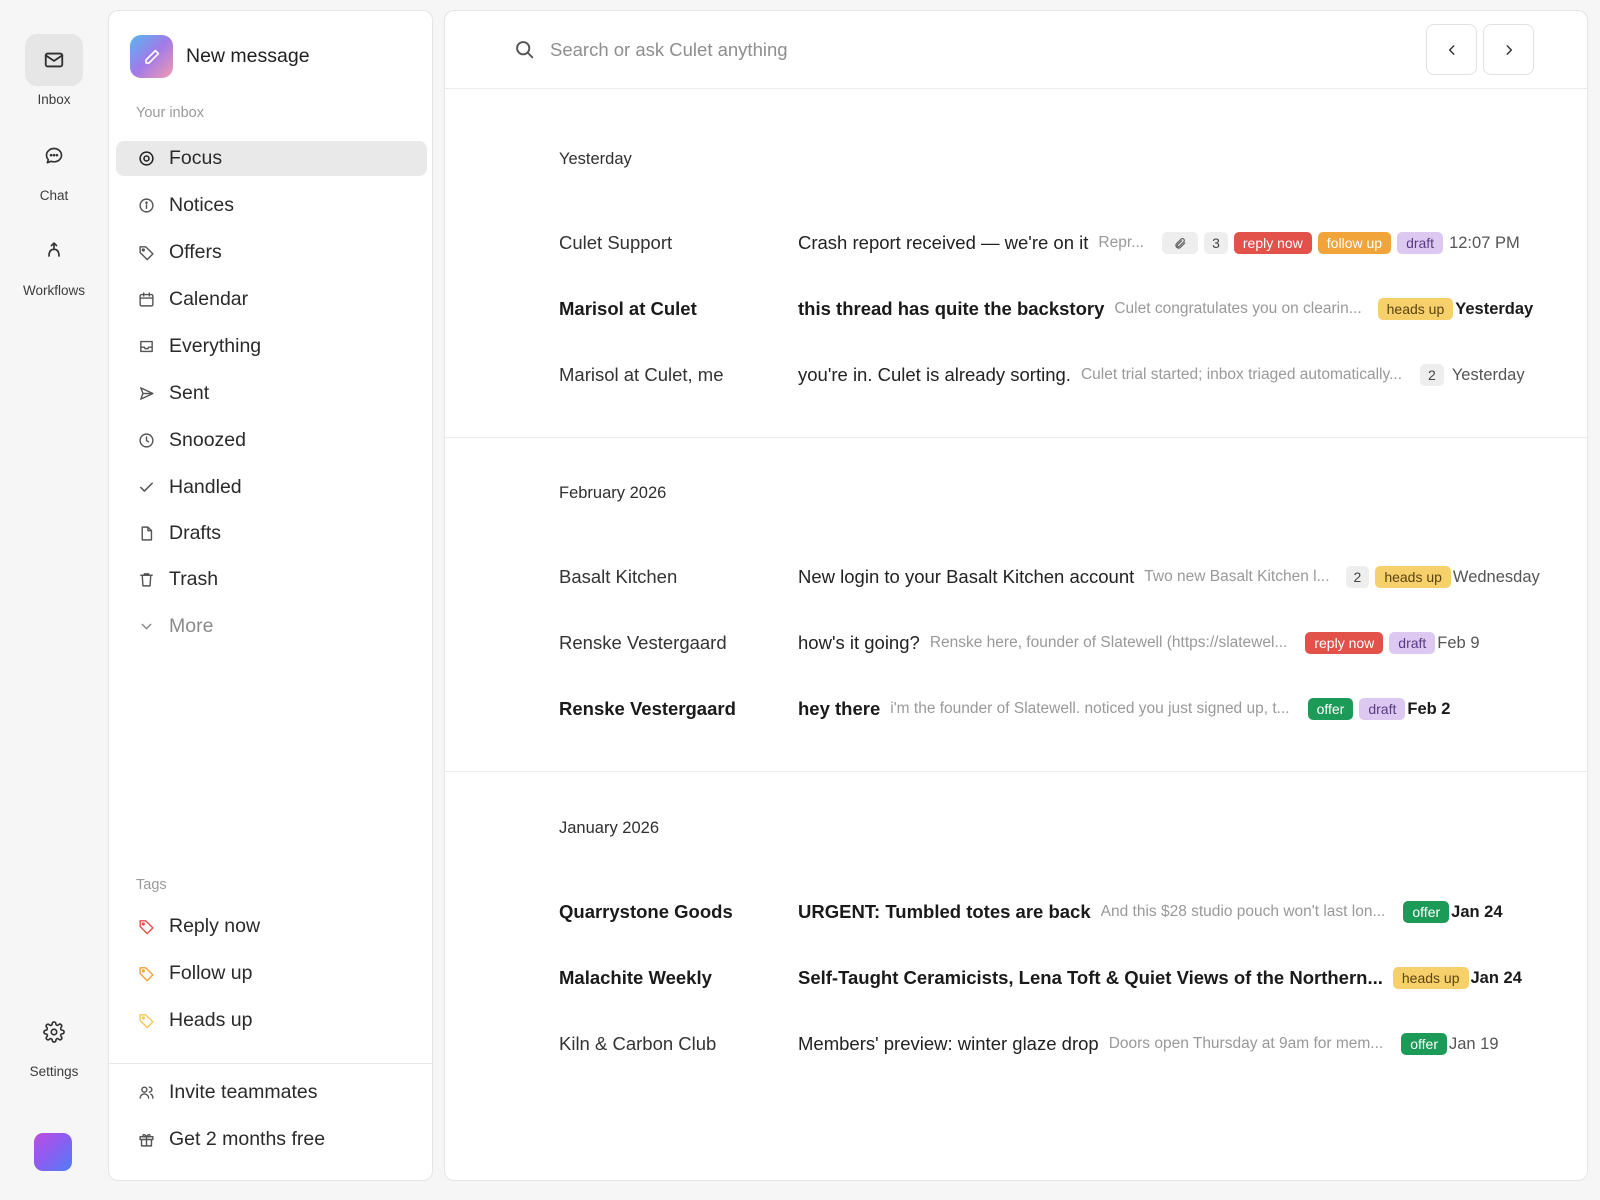  I want to click on chevron-right-icon, so click(1509, 50).